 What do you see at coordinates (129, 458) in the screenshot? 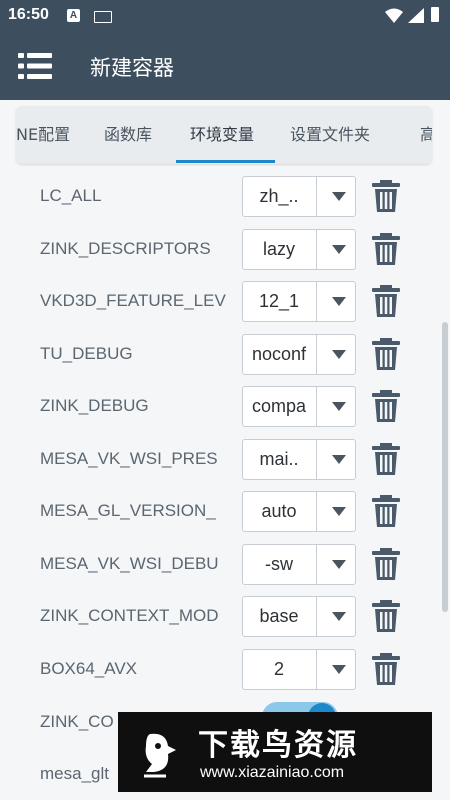
I see `env-name: MESA_VK_WSI_PRES` at bounding box center [129, 458].